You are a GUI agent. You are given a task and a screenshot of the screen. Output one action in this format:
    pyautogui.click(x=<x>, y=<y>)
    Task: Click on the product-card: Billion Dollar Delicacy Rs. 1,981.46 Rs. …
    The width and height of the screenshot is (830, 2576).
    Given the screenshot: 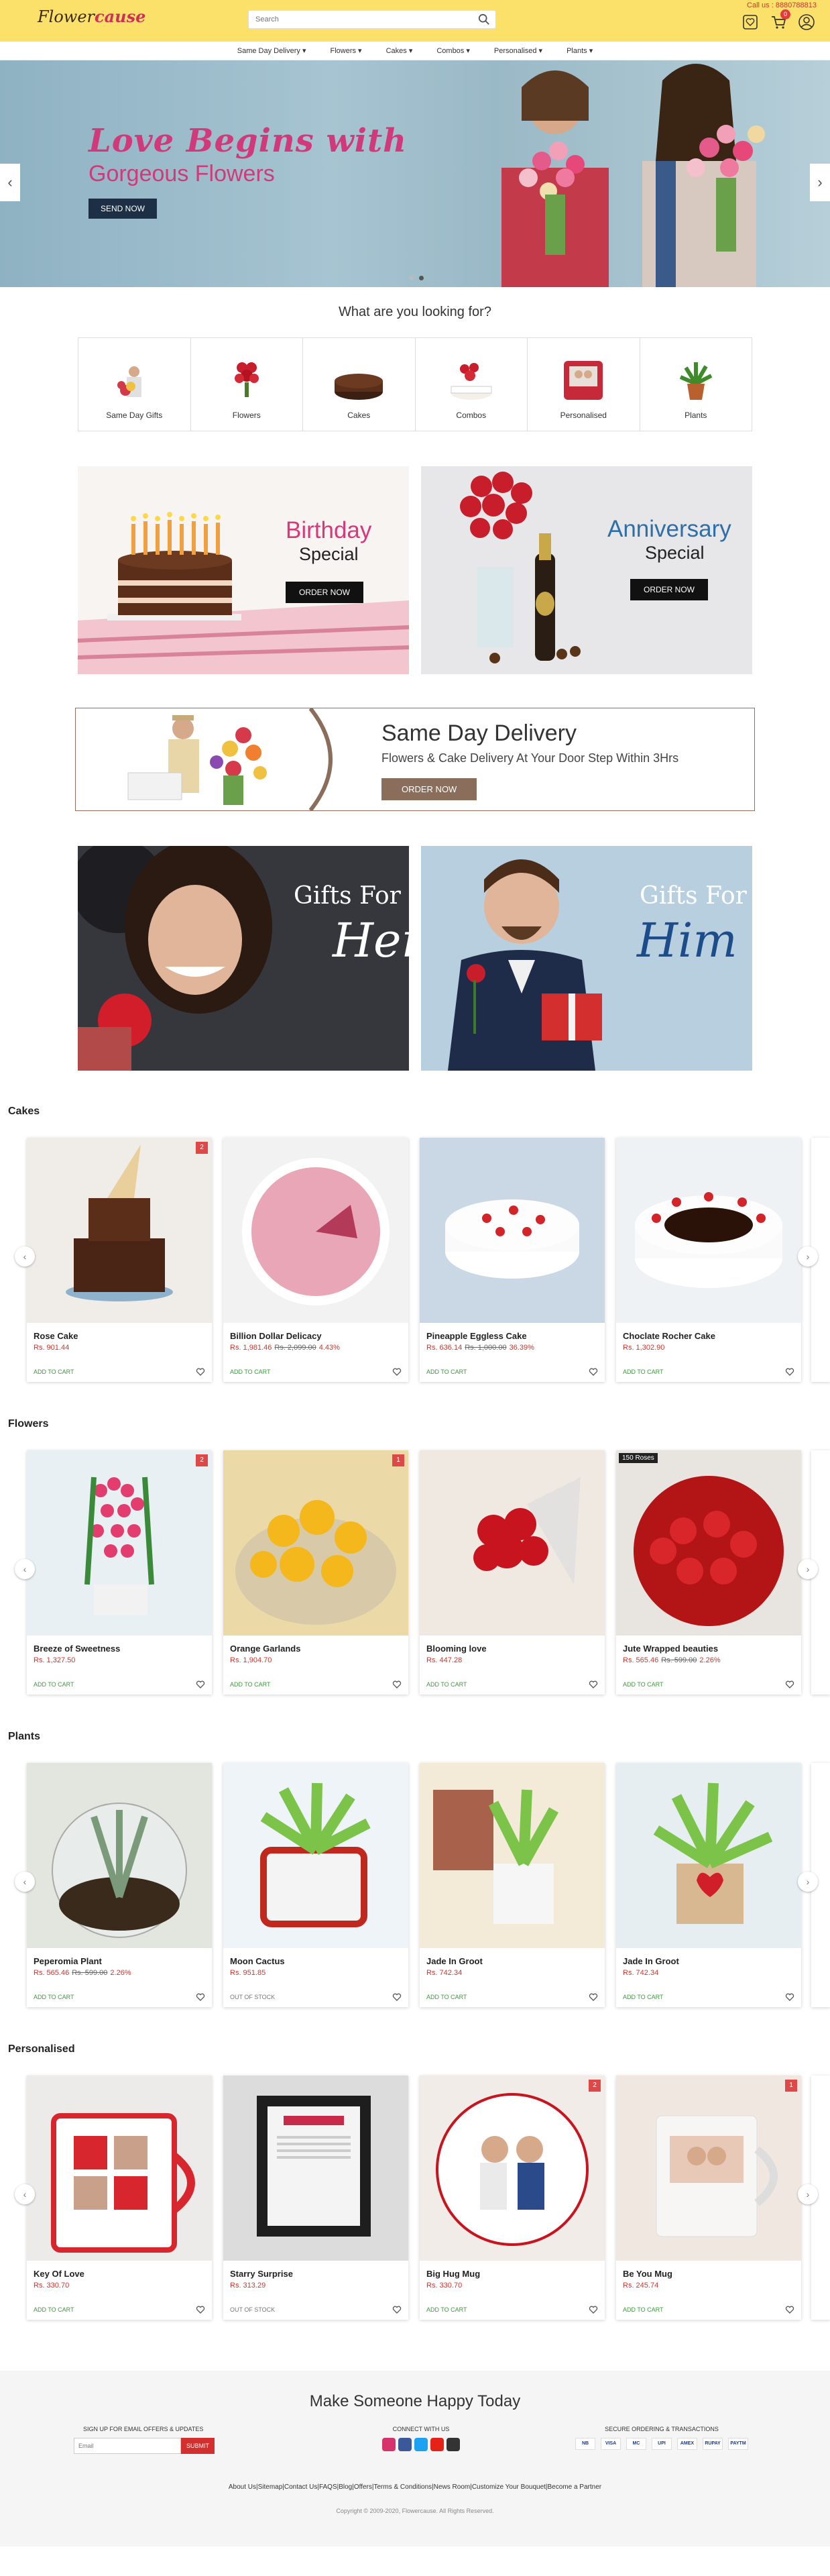 What is the action you would take?
    pyautogui.click(x=315, y=1260)
    